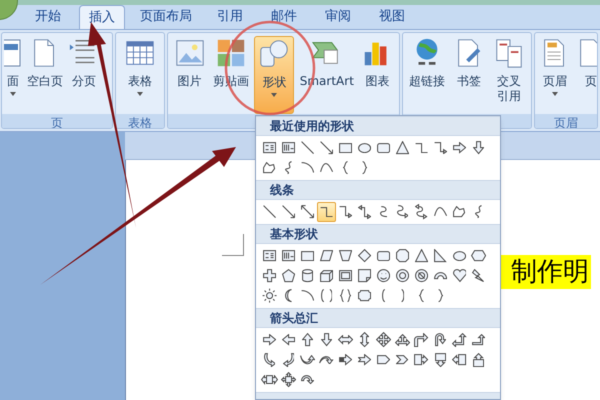 The image size is (600, 400). I want to click on pentagon-icon, so click(289, 276).